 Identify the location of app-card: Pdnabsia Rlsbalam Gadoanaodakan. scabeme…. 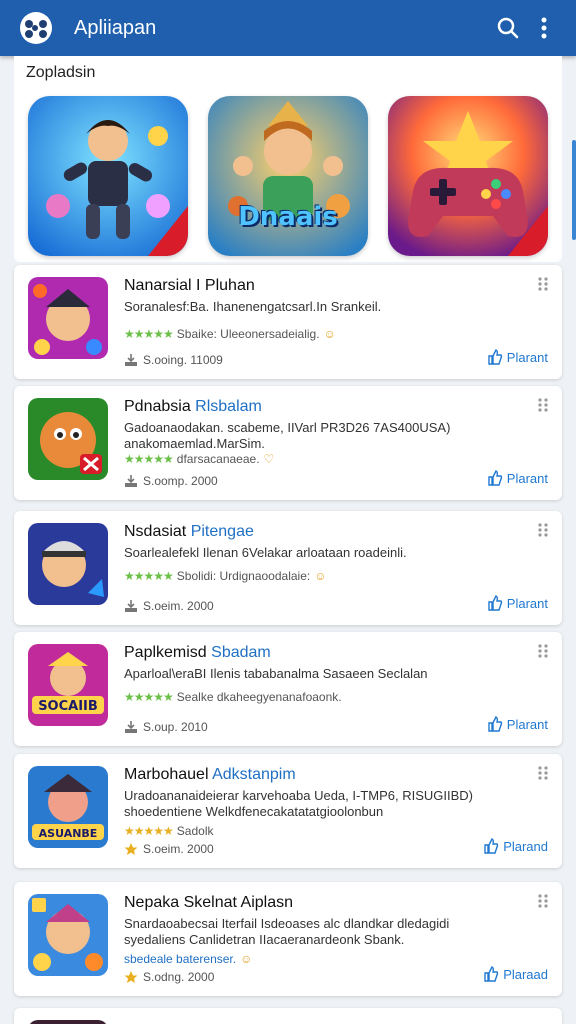
(288, 443).